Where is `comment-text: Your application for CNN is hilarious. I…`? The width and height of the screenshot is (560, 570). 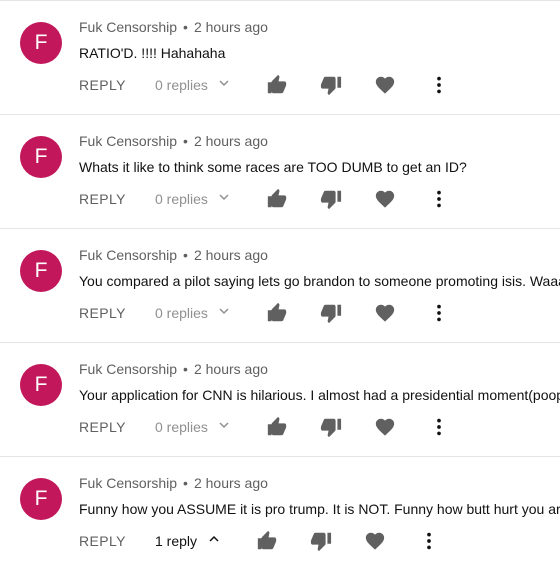 comment-text: Your application for CNN is hilarious. I… is located at coordinates (319, 395).